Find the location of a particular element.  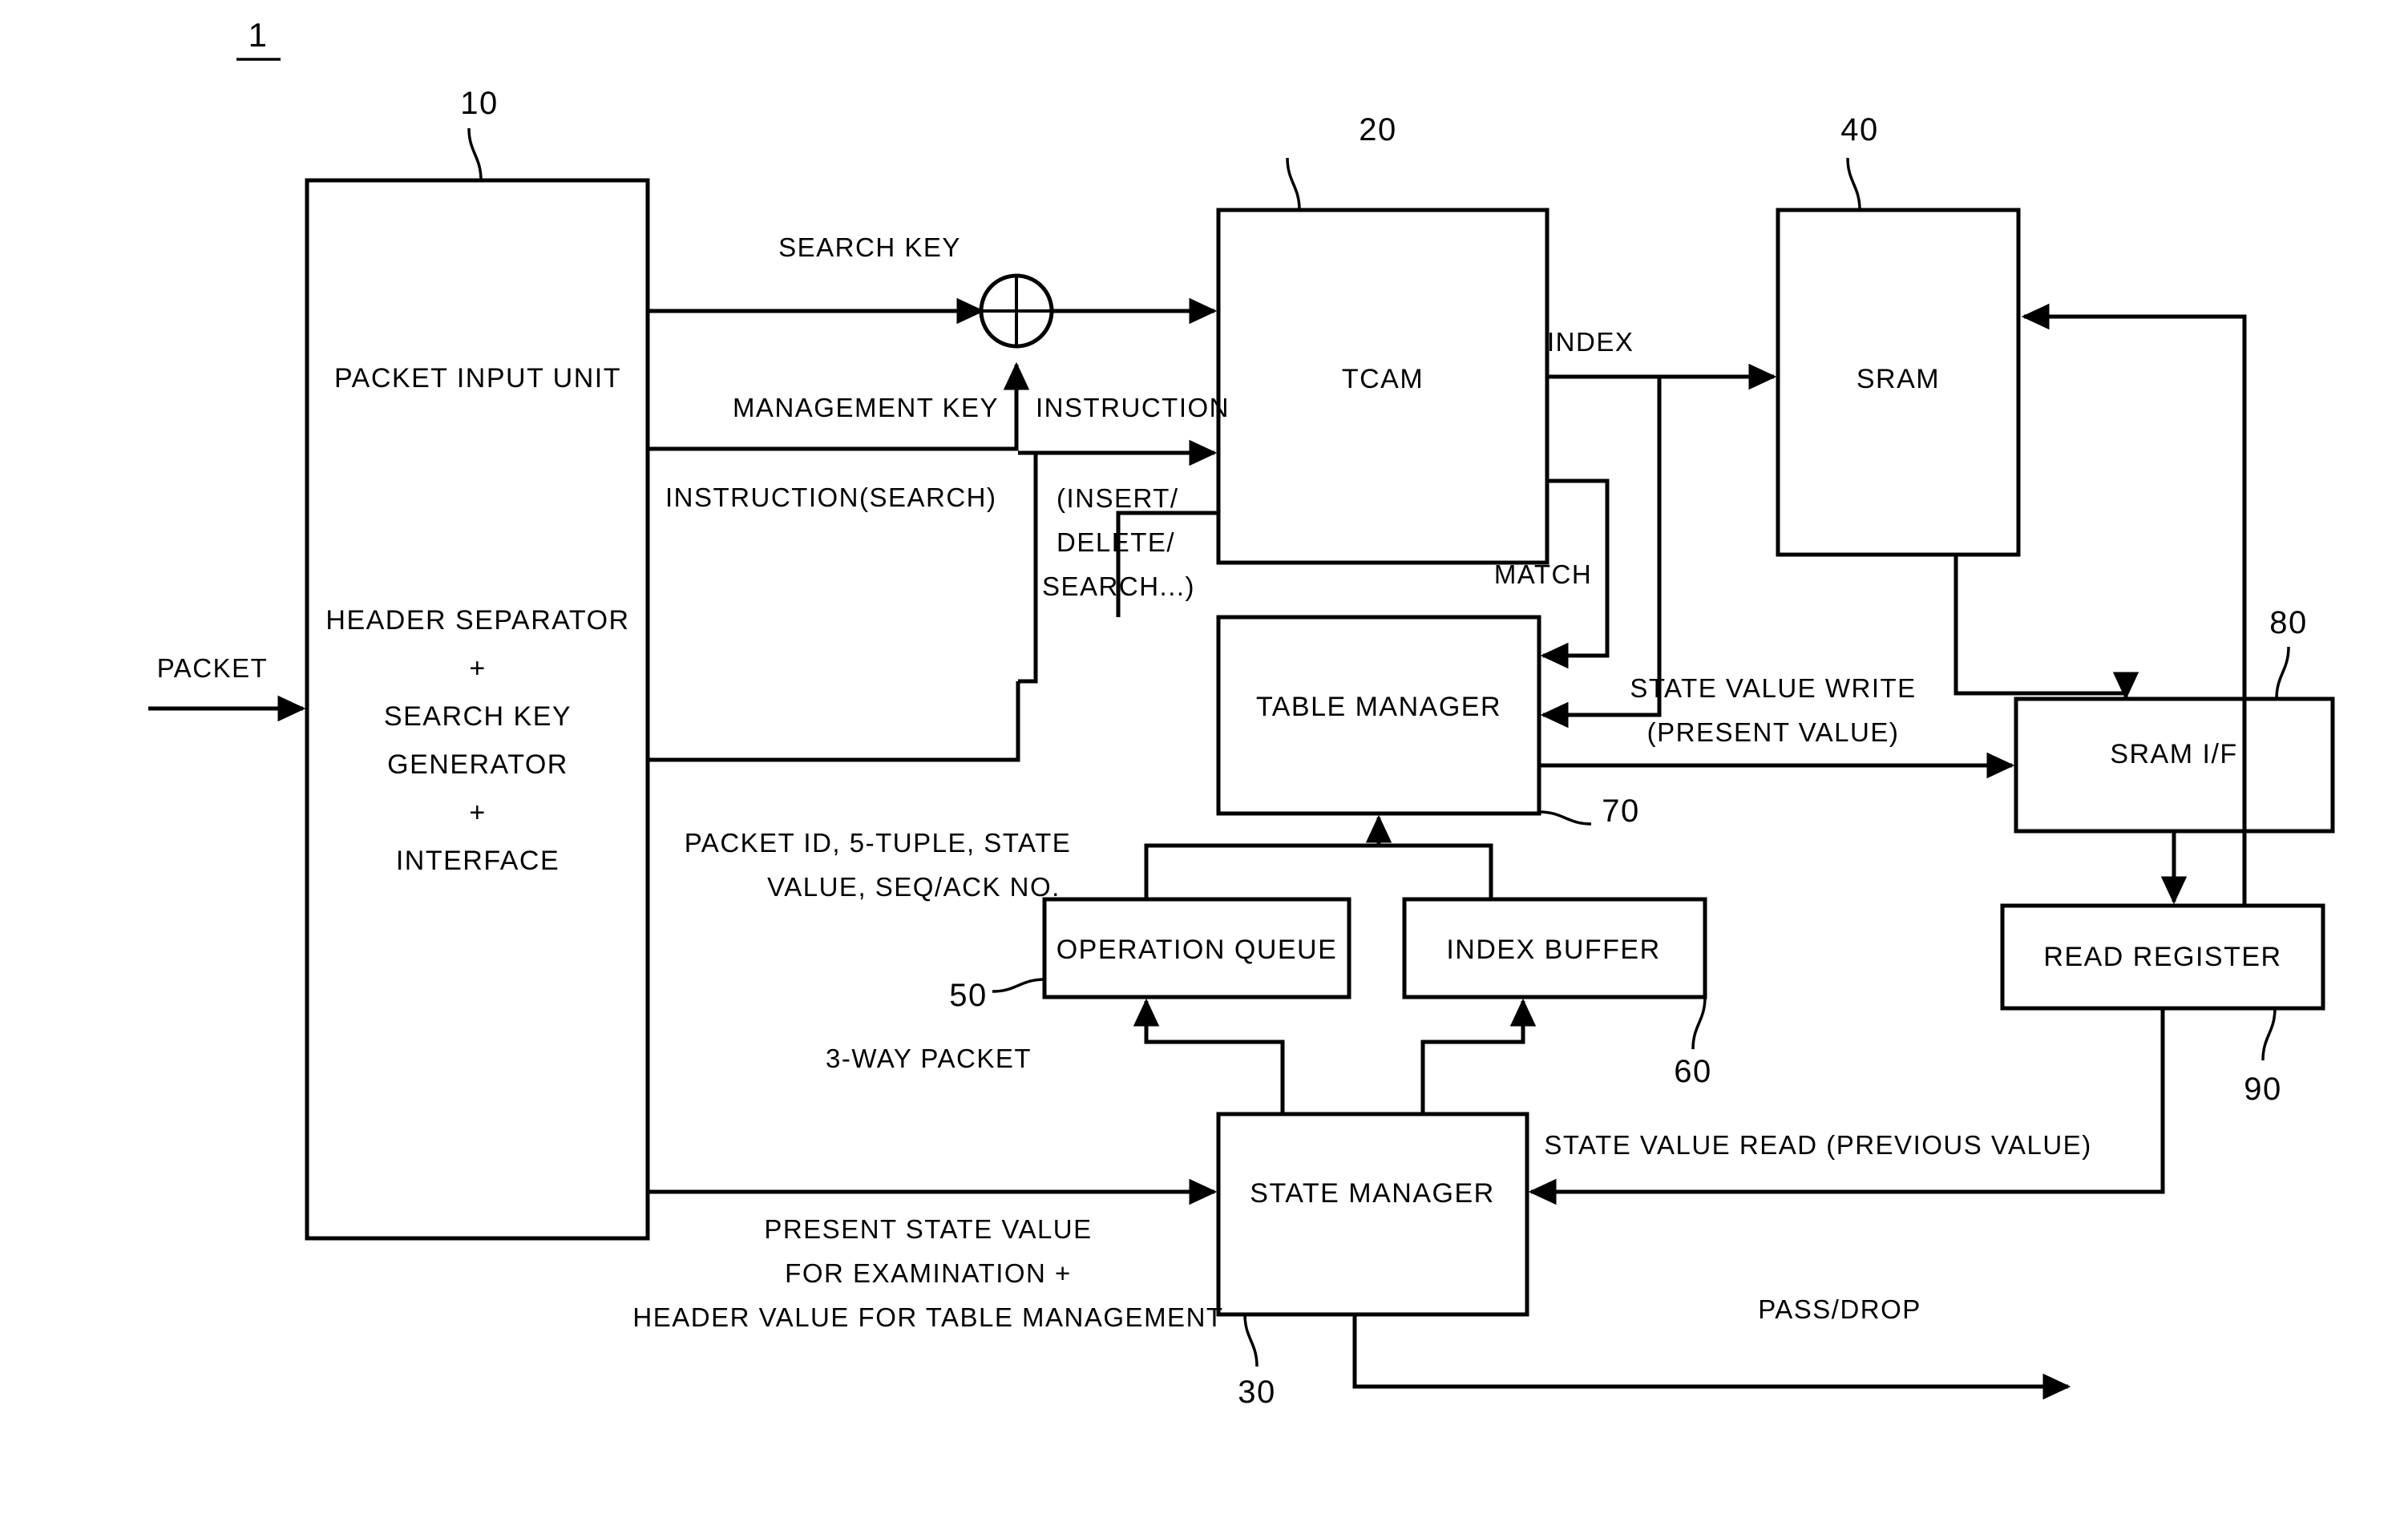

signal-instruction-search: INSTRUCTION(SEARCH) is located at coordinates (831, 497).